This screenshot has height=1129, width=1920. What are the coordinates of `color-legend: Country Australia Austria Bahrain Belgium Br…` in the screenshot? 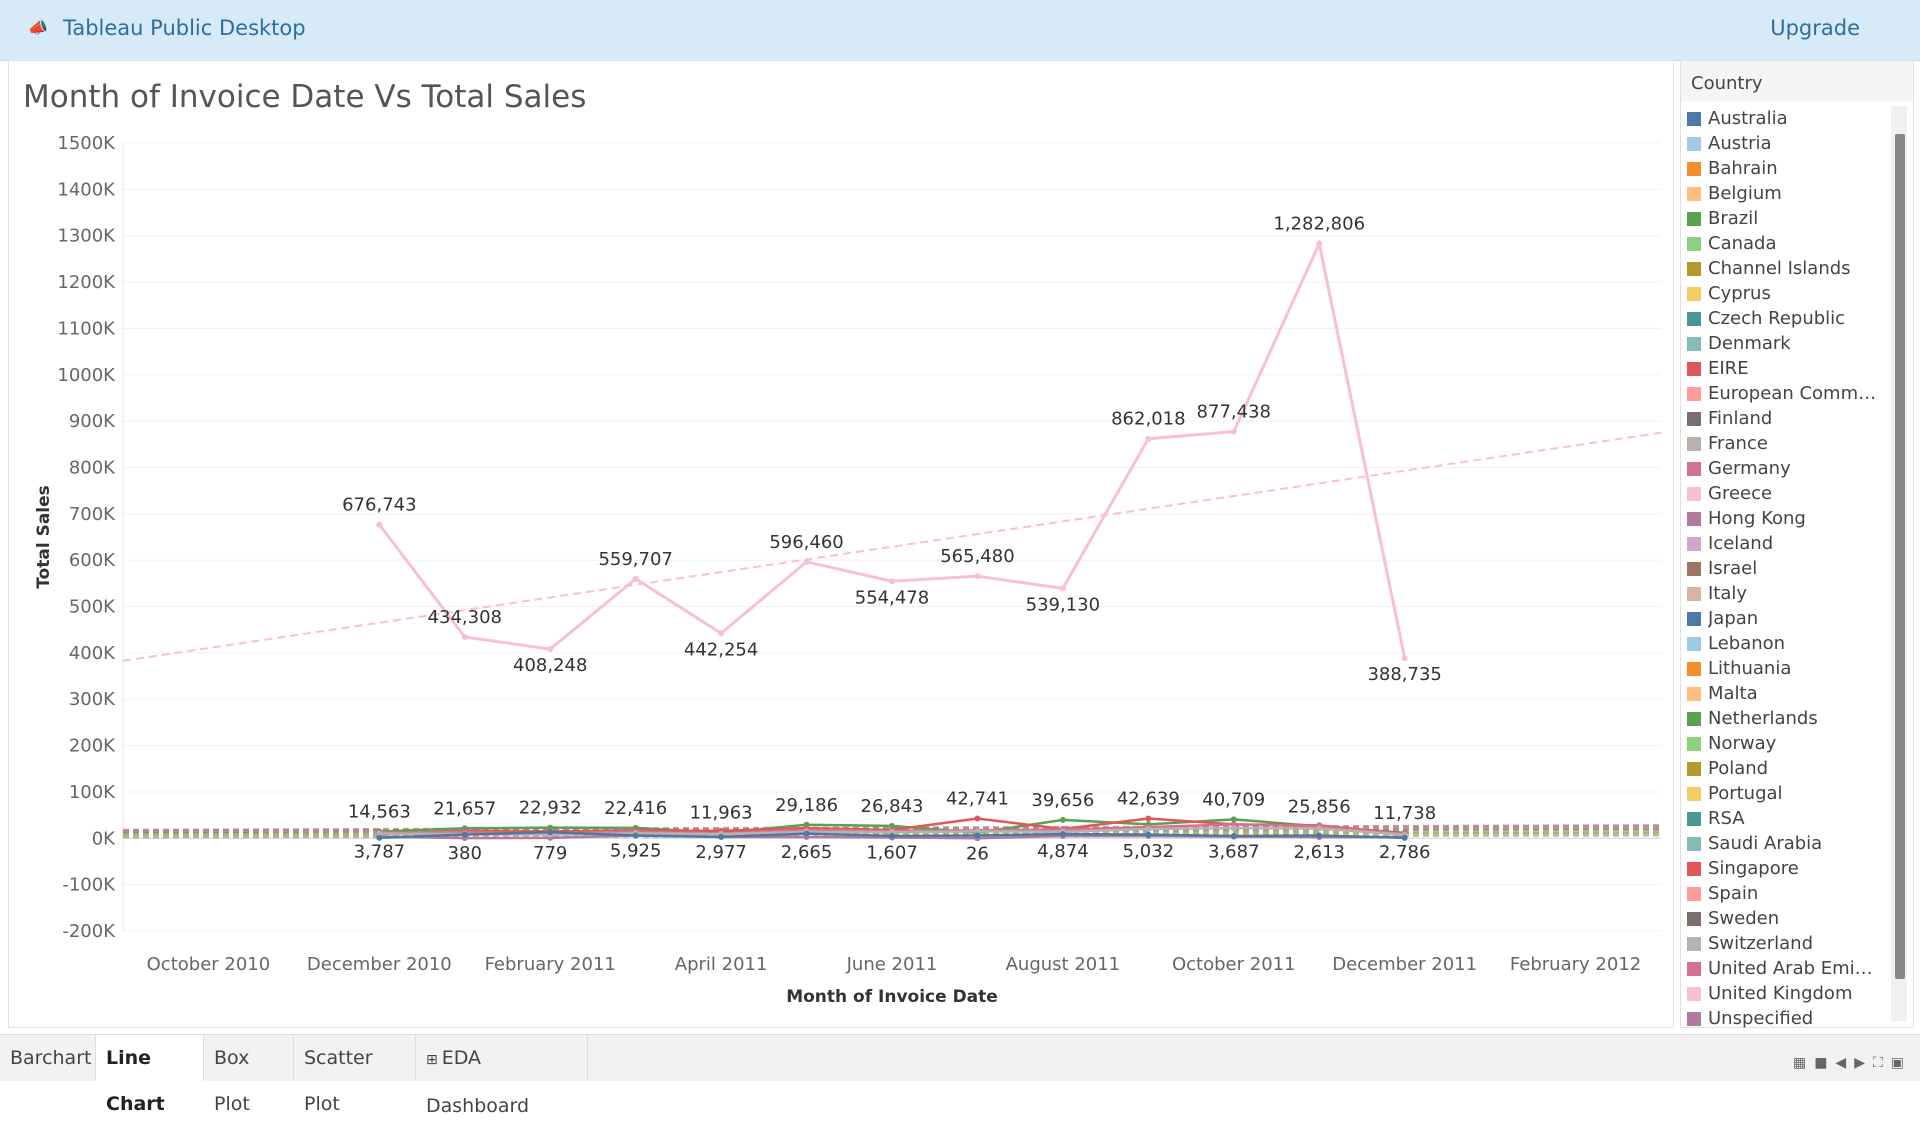 It's located at (1797, 545).